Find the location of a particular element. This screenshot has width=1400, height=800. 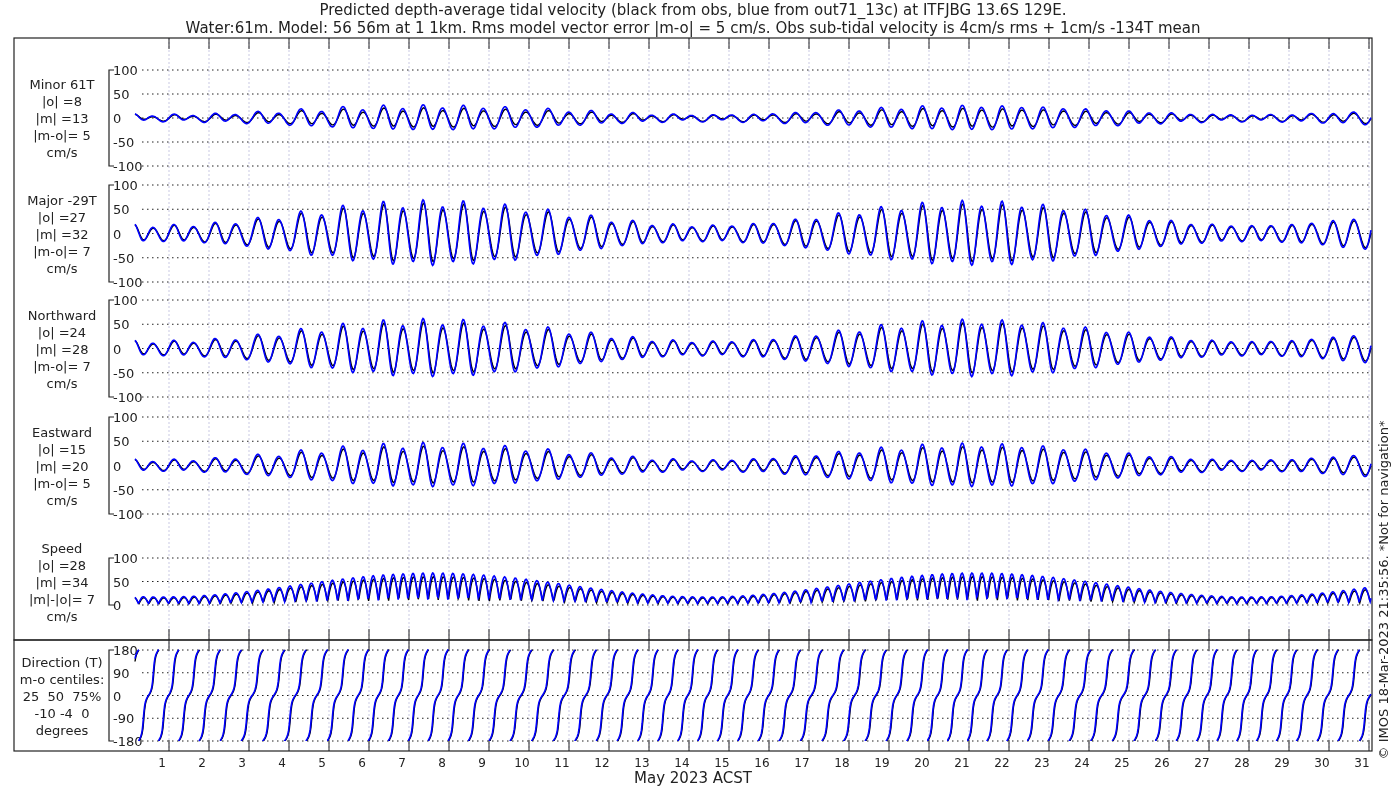

x-tick-label: 28 is located at coordinates (1242, 763).